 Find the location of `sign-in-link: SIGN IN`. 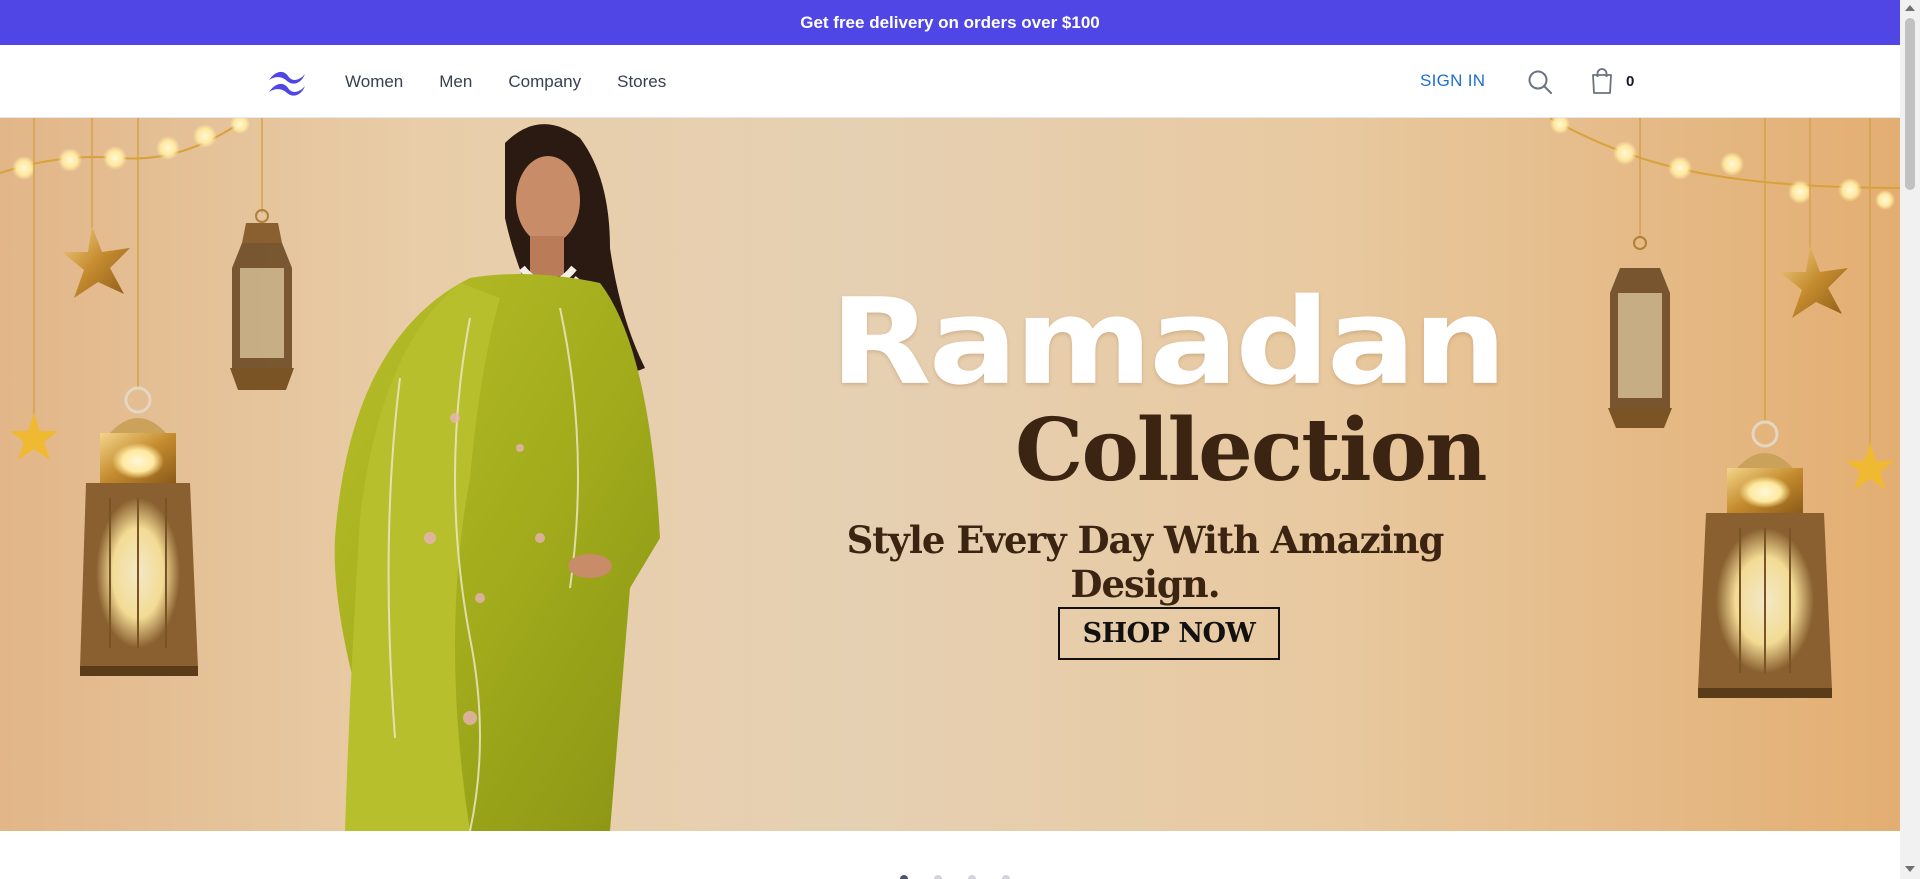

sign-in-link: SIGN IN is located at coordinates (1452, 81).